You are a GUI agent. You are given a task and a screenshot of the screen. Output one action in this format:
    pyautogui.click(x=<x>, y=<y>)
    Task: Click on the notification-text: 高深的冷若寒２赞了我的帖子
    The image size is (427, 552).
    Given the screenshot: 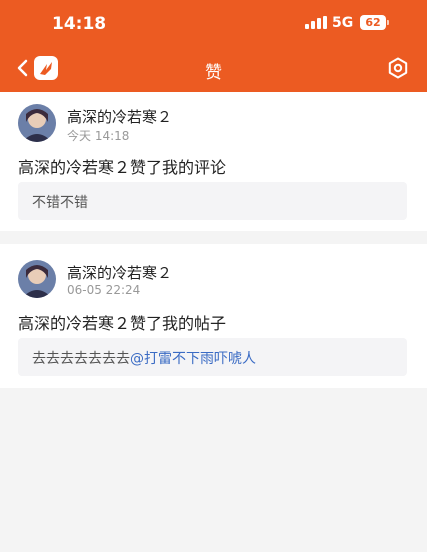 What is the action you would take?
    pyautogui.click(x=122, y=323)
    